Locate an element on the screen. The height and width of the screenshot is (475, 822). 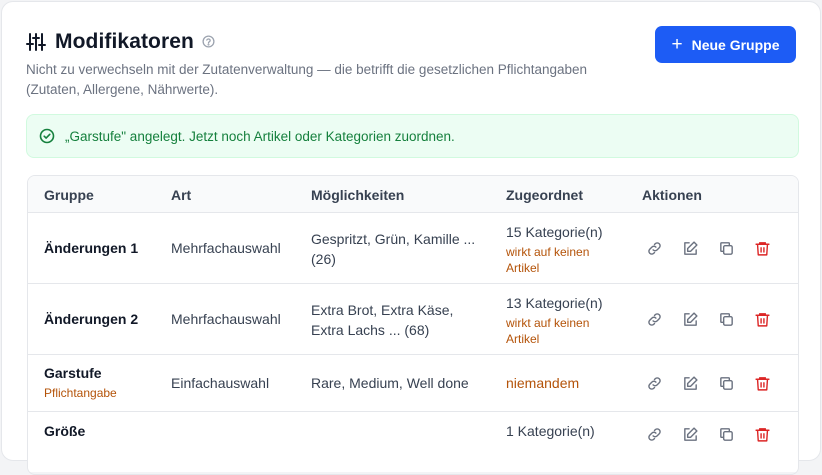
group-options: Rare, Medium, Well done is located at coordinates (390, 383).